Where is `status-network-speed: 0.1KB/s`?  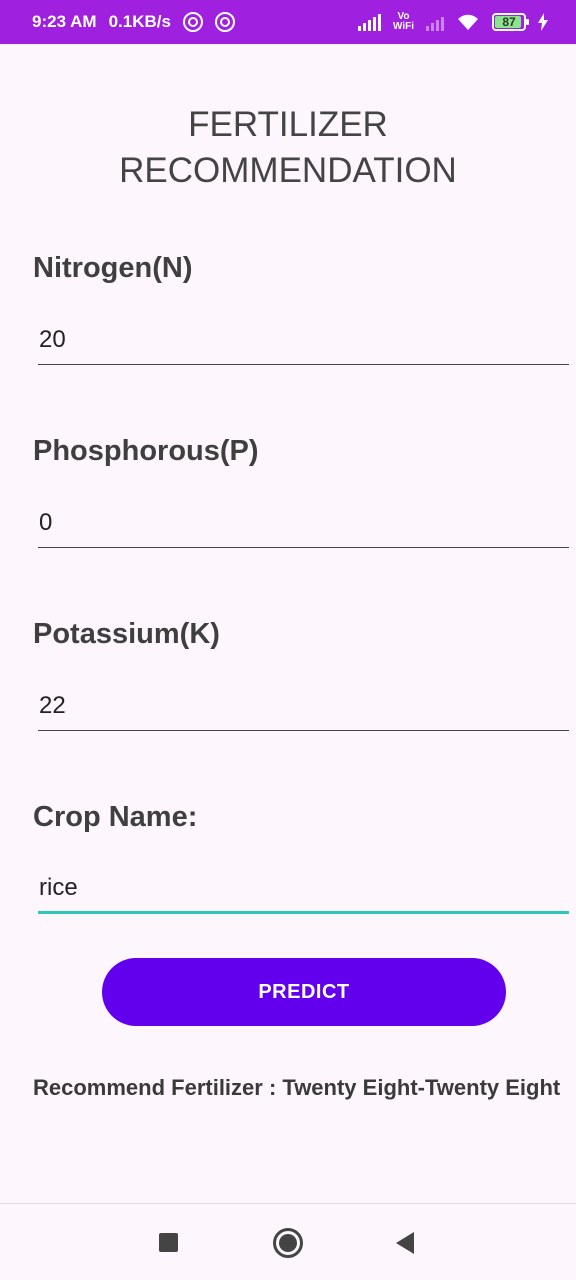 status-network-speed: 0.1KB/s is located at coordinates (139, 21).